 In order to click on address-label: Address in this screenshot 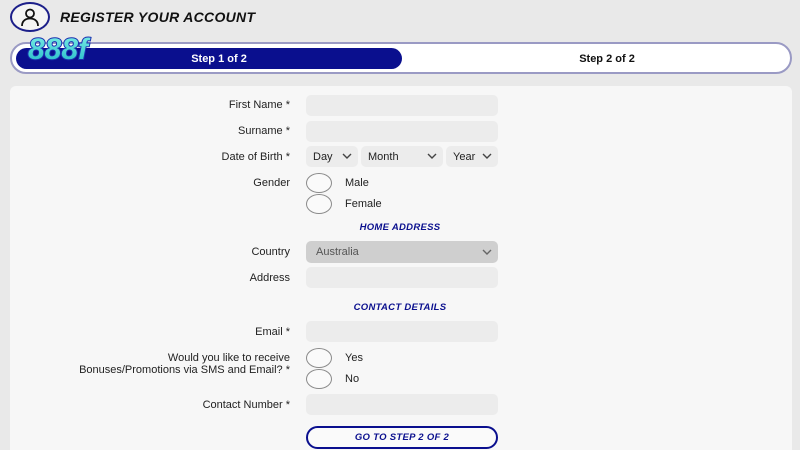, I will do `click(269, 278)`.